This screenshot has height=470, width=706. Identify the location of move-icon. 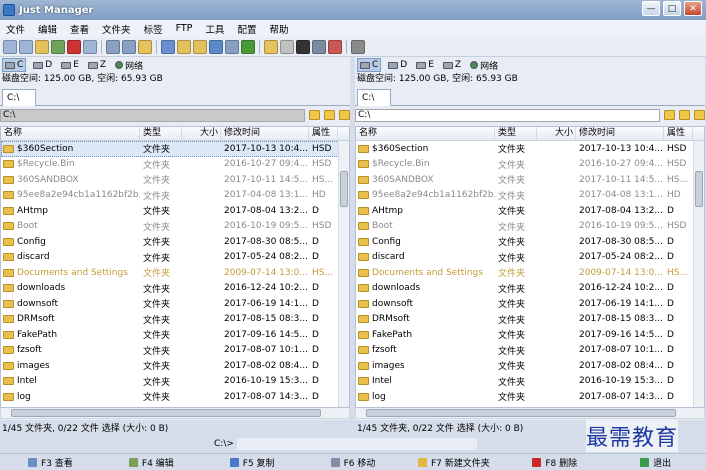
(58, 46).